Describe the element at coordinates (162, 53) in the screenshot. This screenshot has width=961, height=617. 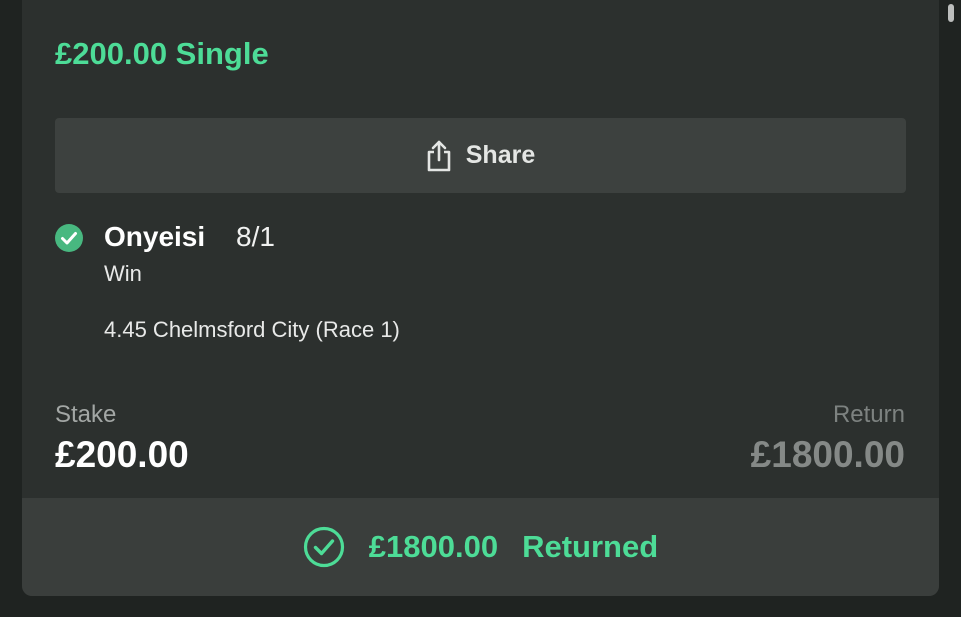
I see `bet-title: £200.00 Single` at that location.